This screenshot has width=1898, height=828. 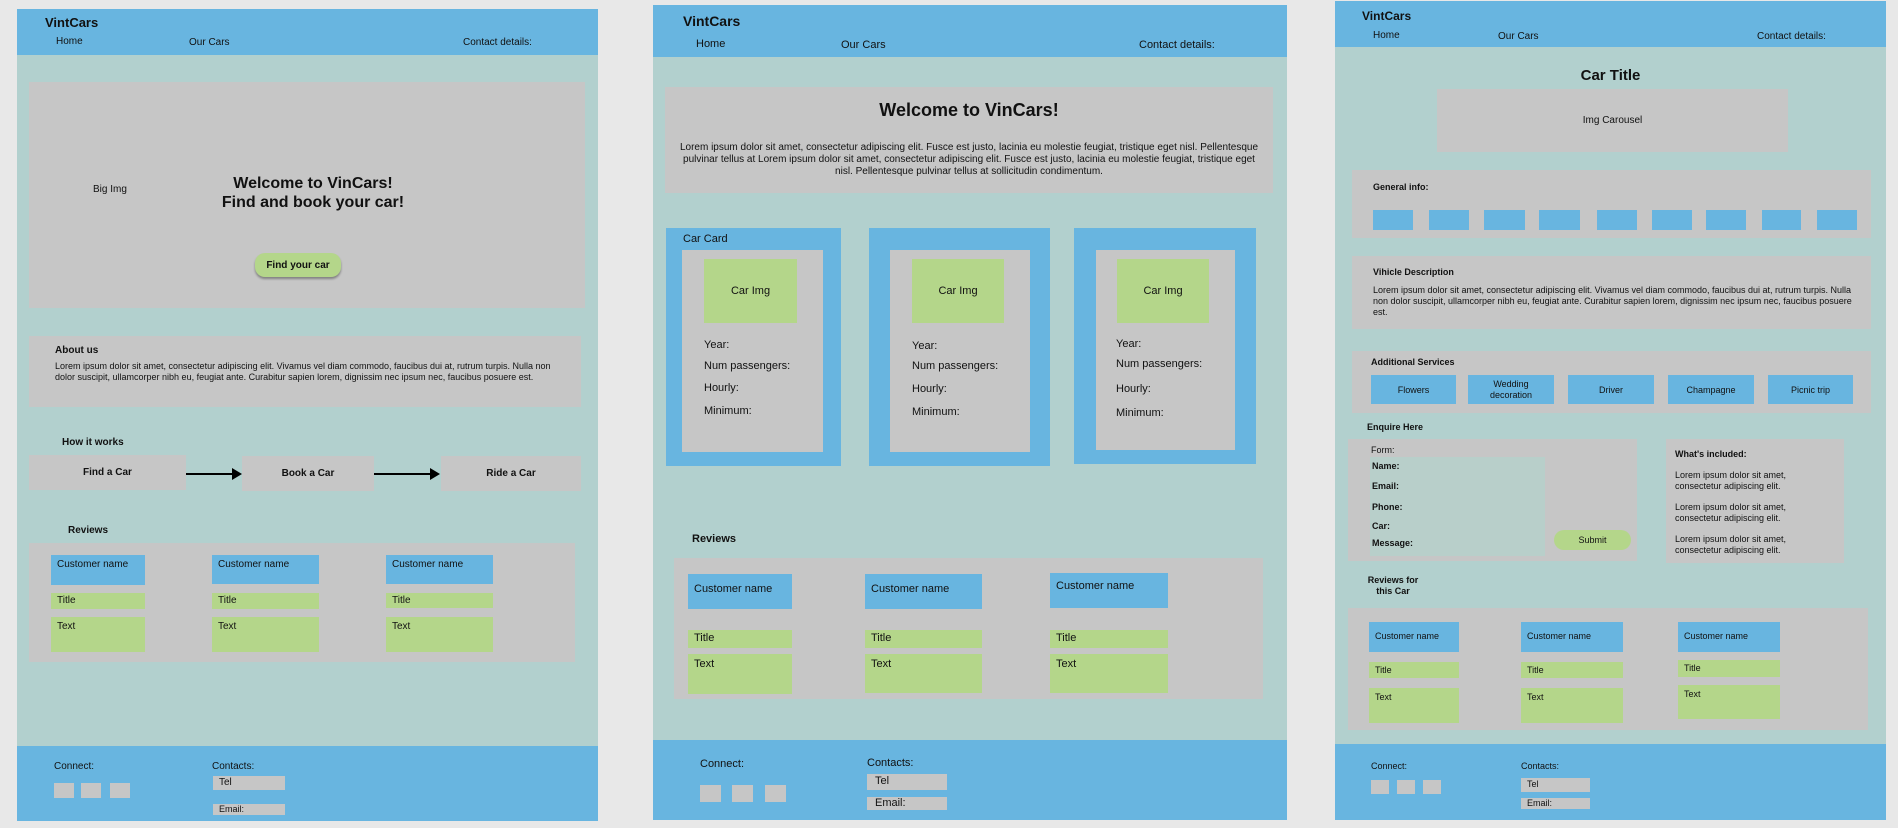 What do you see at coordinates (313, 203) in the screenshot?
I see `hero-title-line2: Find and book your car!` at bounding box center [313, 203].